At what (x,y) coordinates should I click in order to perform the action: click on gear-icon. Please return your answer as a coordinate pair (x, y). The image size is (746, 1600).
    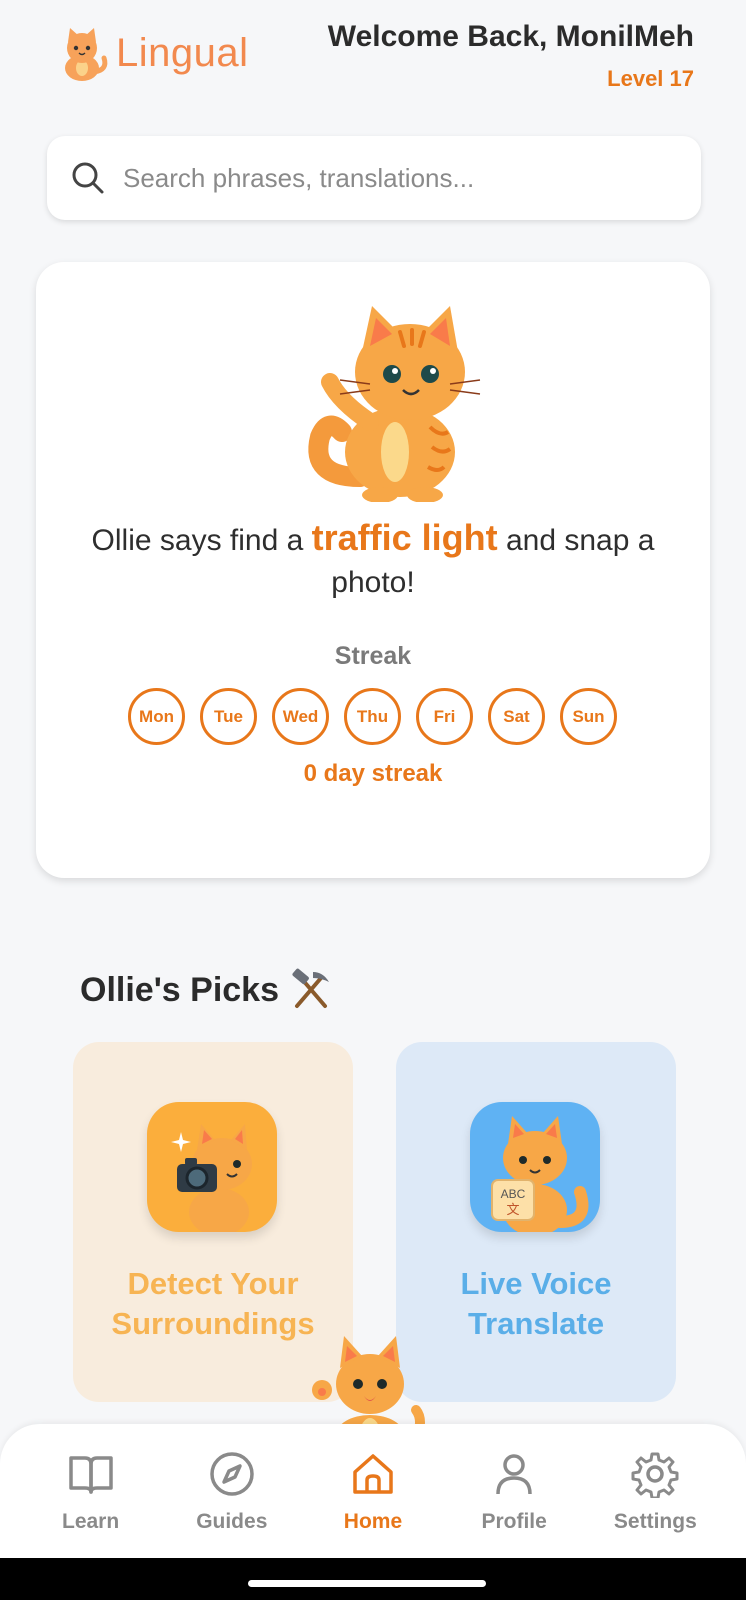
    Looking at the image, I should click on (655, 1475).